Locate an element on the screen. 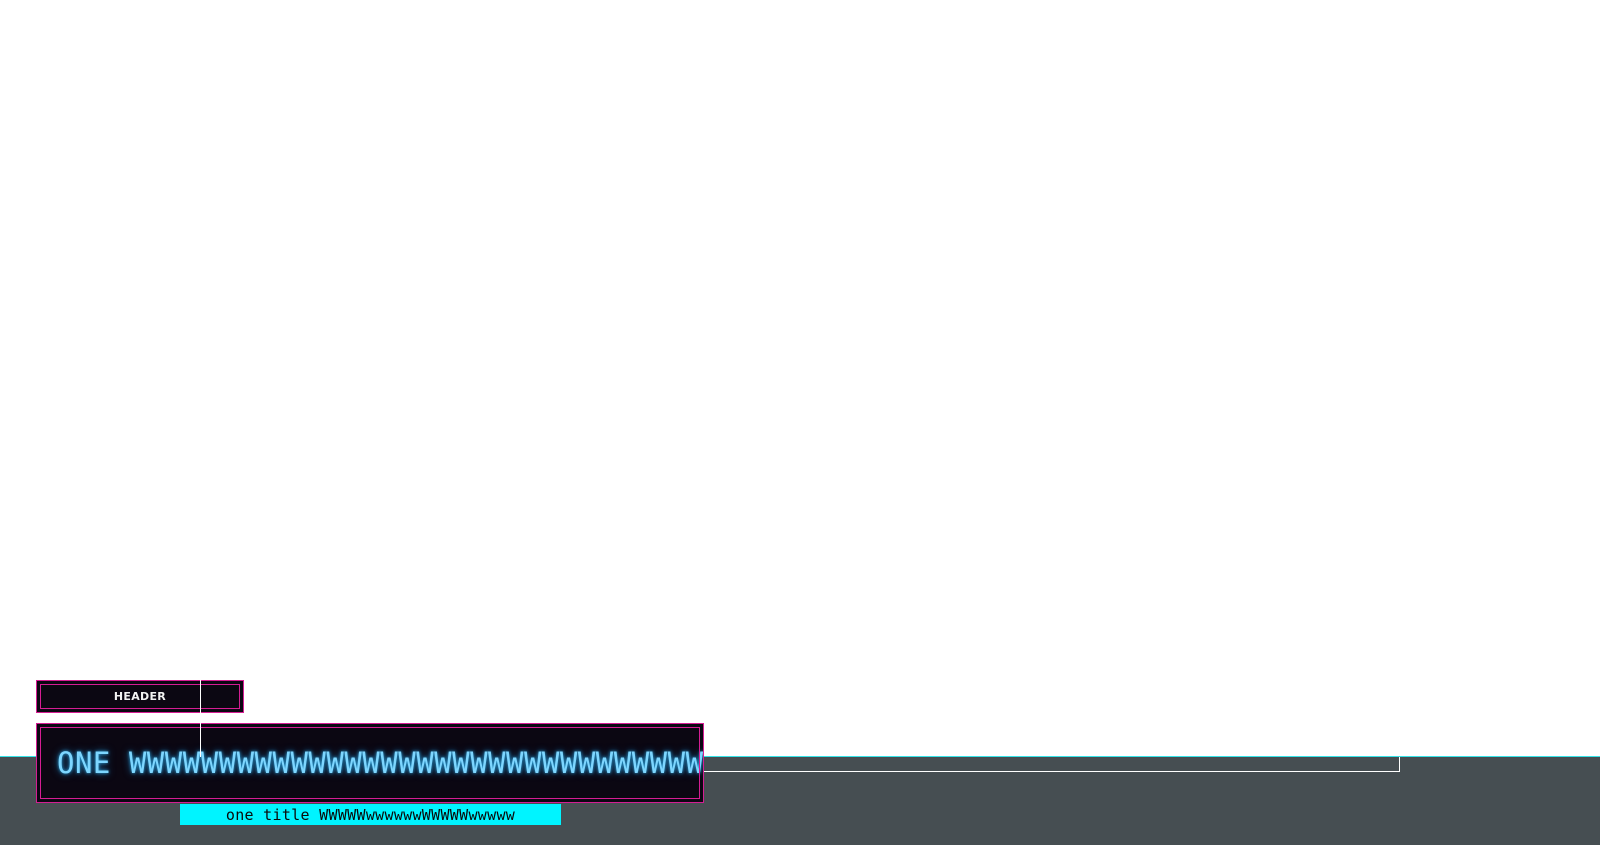 The image size is (1600, 845). title-panel: ONE WWWWWWWWWWWWWWWWWWWWWWWWWWWWWWWW is located at coordinates (370, 763).